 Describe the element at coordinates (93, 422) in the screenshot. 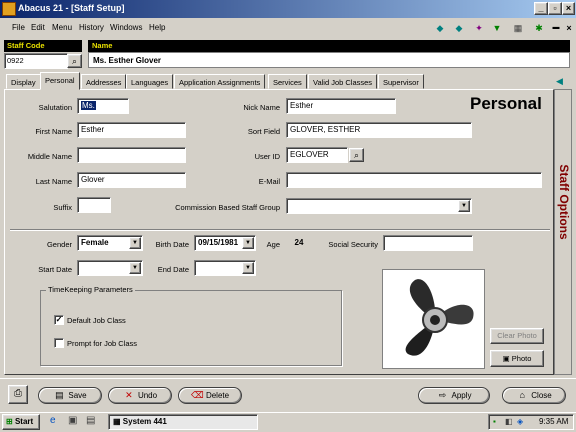

I see `quicklaunch-icon: ▤` at that location.